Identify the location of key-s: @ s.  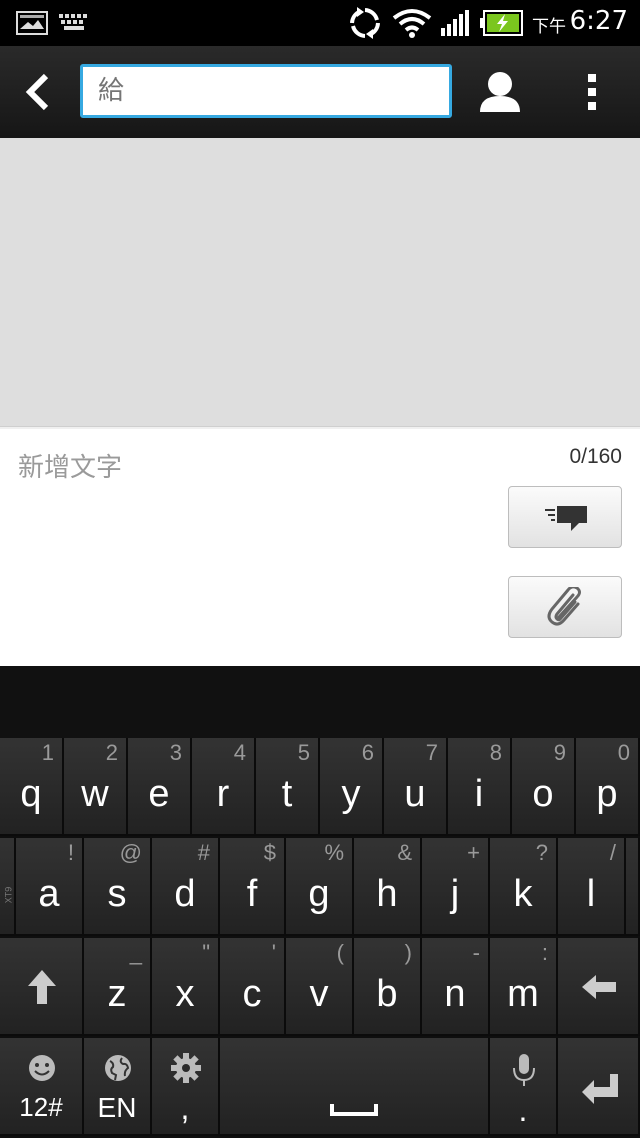
(118, 887).